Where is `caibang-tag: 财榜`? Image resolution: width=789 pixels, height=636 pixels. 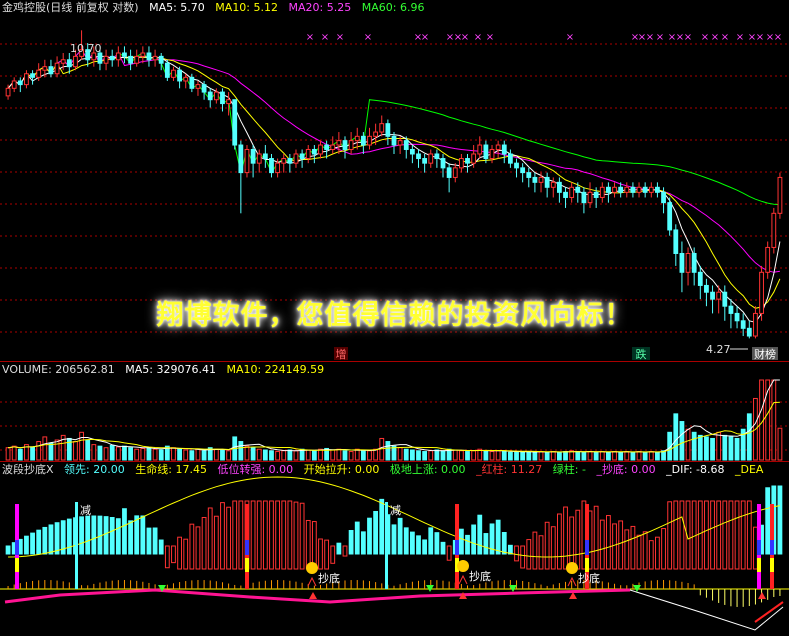 caibang-tag: 财榜 is located at coordinates (765, 354).